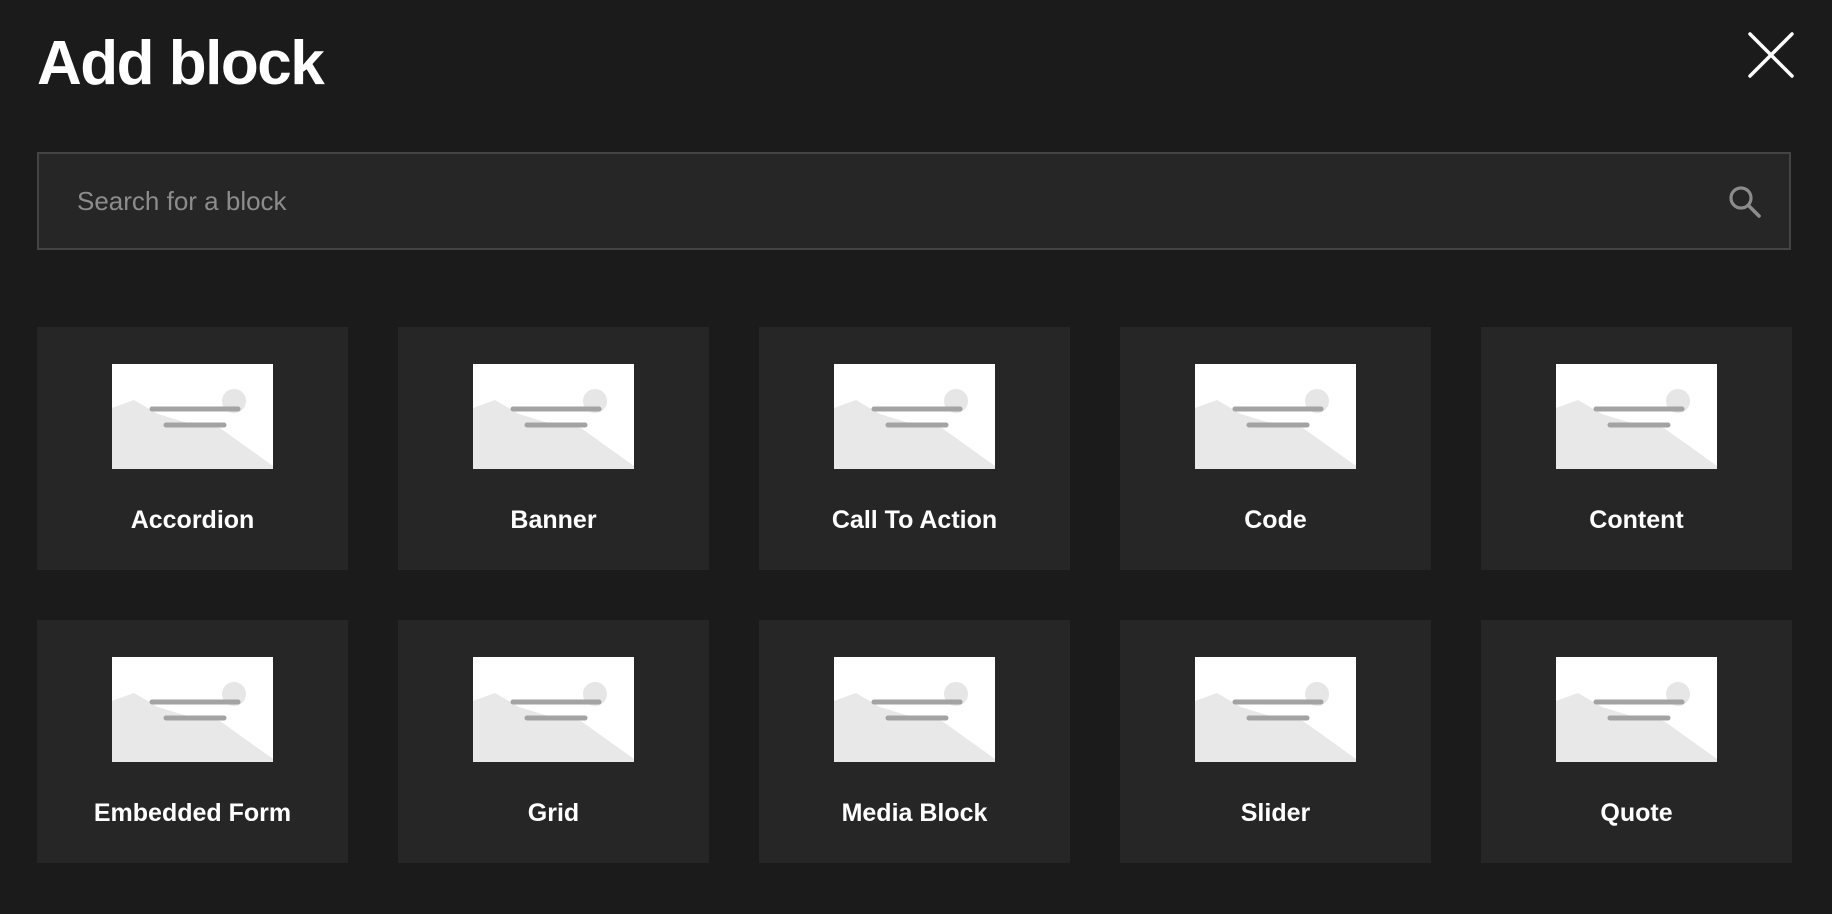  I want to click on block-label: Quote, so click(1636, 813).